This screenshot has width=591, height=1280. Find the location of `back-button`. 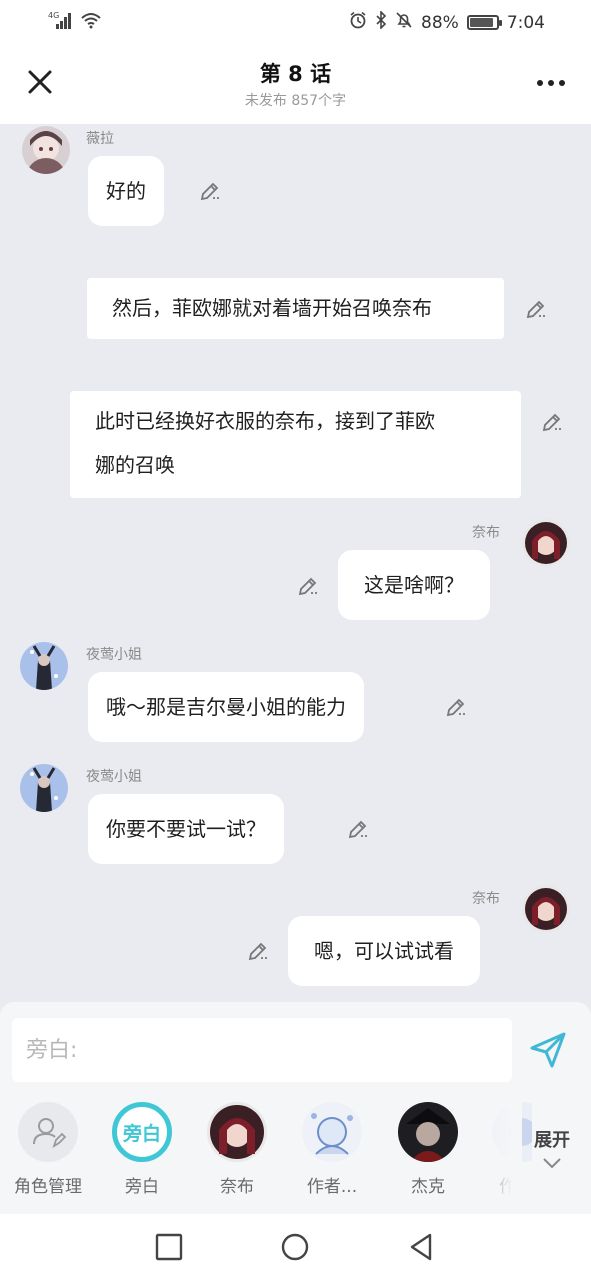

back-button is located at coordinates (421, 1247).